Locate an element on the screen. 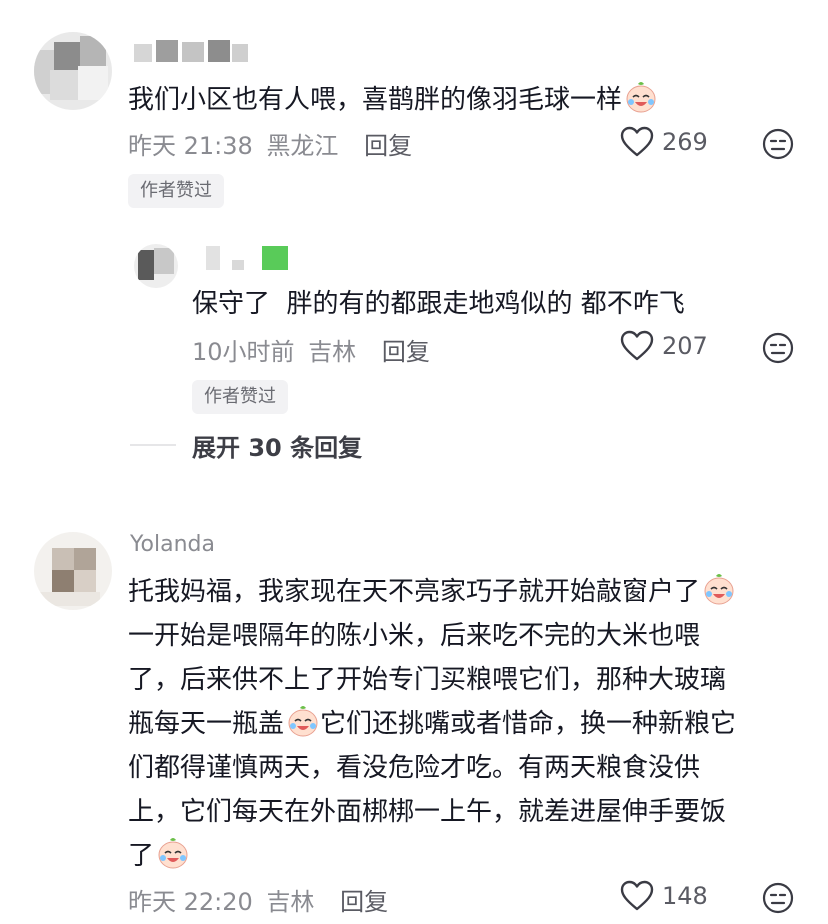 The height and width of the screenshot is (924, 828). comment-line: 它们还挑嘴或者惜命，换一种新粮它 is located at coordinates (528, 724).